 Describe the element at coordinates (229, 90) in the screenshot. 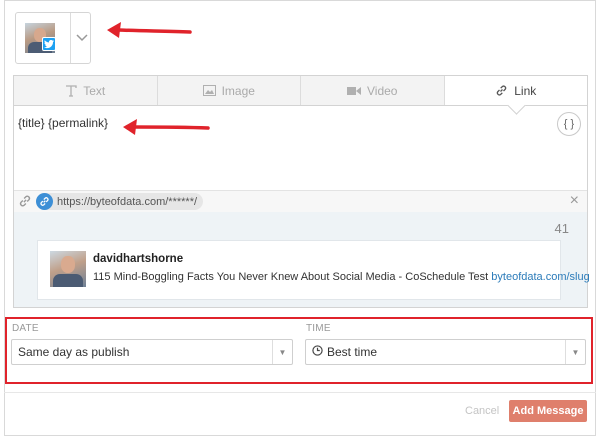

I see `tab-image: Image` at that location.